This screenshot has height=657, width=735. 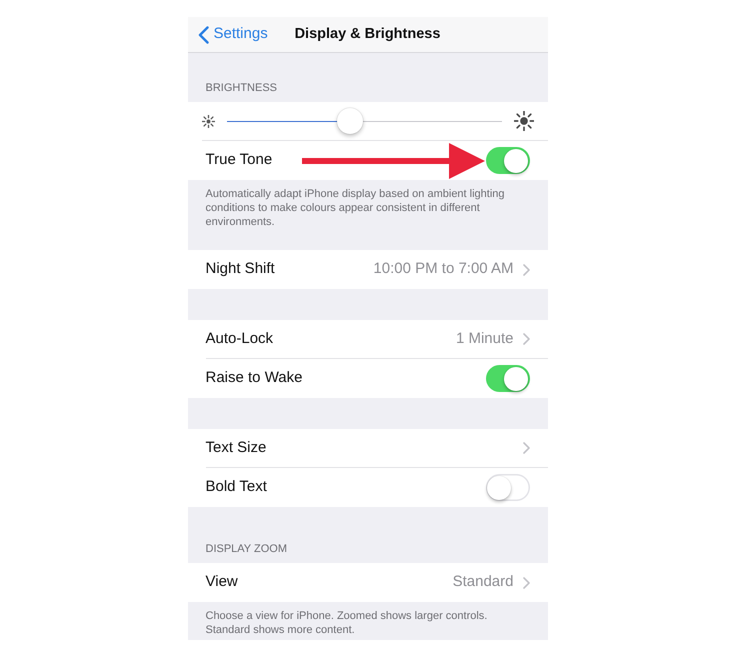 What do you see at coordinates (222, 582) in the screenshot?
I see `row-label: View` at bounding box center [222, 582].